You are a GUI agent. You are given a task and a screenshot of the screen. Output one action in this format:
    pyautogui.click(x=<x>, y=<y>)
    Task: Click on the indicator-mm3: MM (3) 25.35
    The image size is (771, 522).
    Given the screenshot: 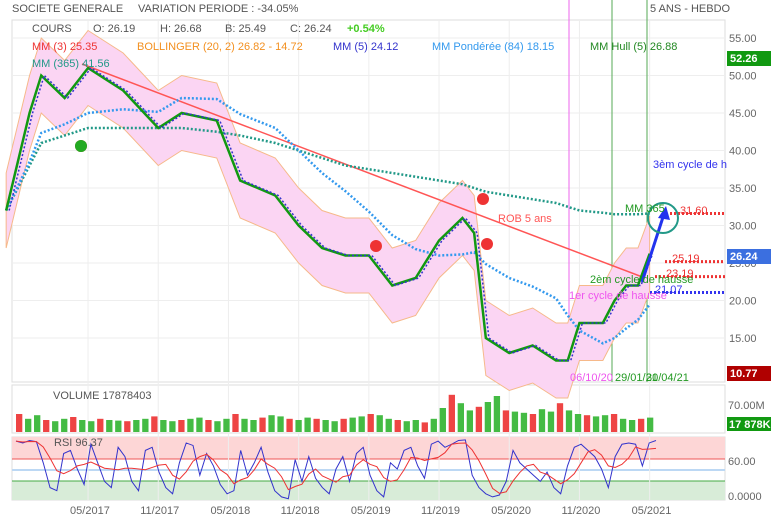 What is the action you would take?
    pyautogui.click(x=64, y=47)
    